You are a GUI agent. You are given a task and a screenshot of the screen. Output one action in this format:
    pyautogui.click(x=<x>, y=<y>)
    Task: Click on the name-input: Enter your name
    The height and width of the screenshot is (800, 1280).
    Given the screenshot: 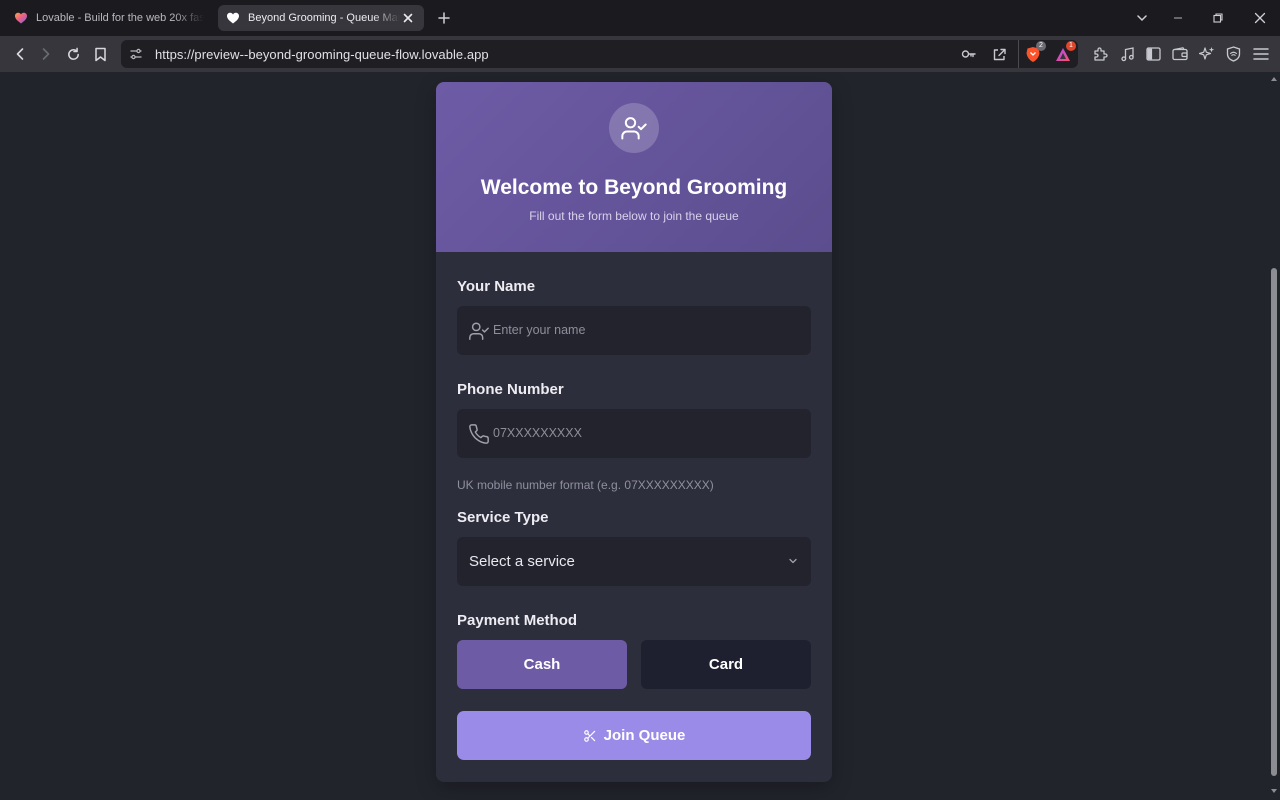 What is the action you would take?
    pyautogui.click(x=634, y=330)
    